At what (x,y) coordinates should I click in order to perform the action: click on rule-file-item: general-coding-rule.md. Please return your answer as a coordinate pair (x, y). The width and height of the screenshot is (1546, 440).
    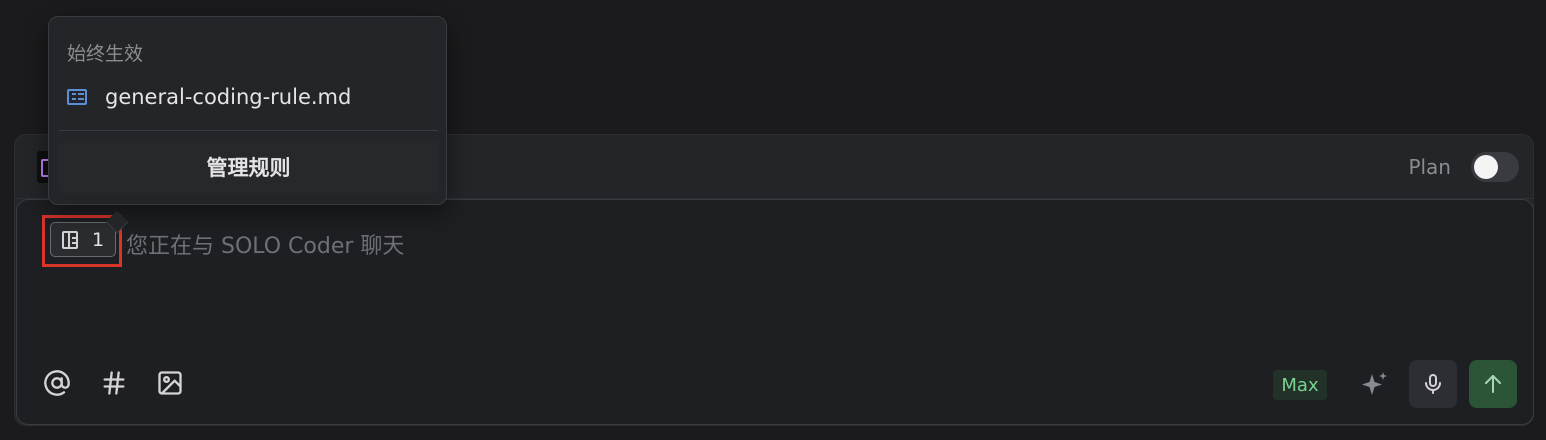
    Looking at the image, I should click on (209, 97).